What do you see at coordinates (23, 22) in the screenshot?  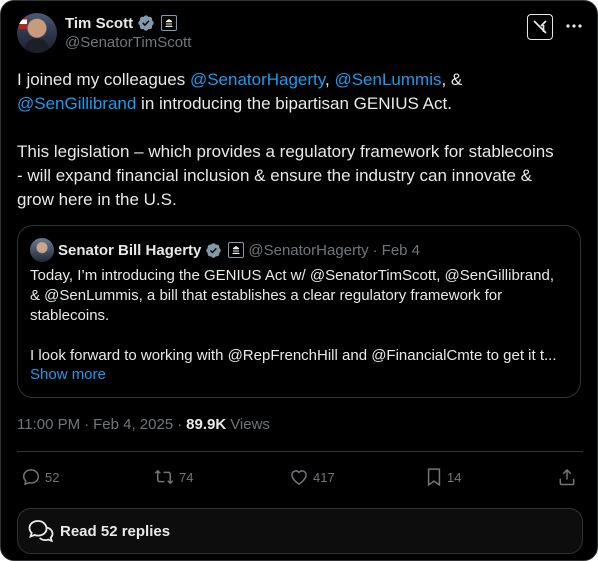 I see `avatar-flag` at bounding box center [23, 22].